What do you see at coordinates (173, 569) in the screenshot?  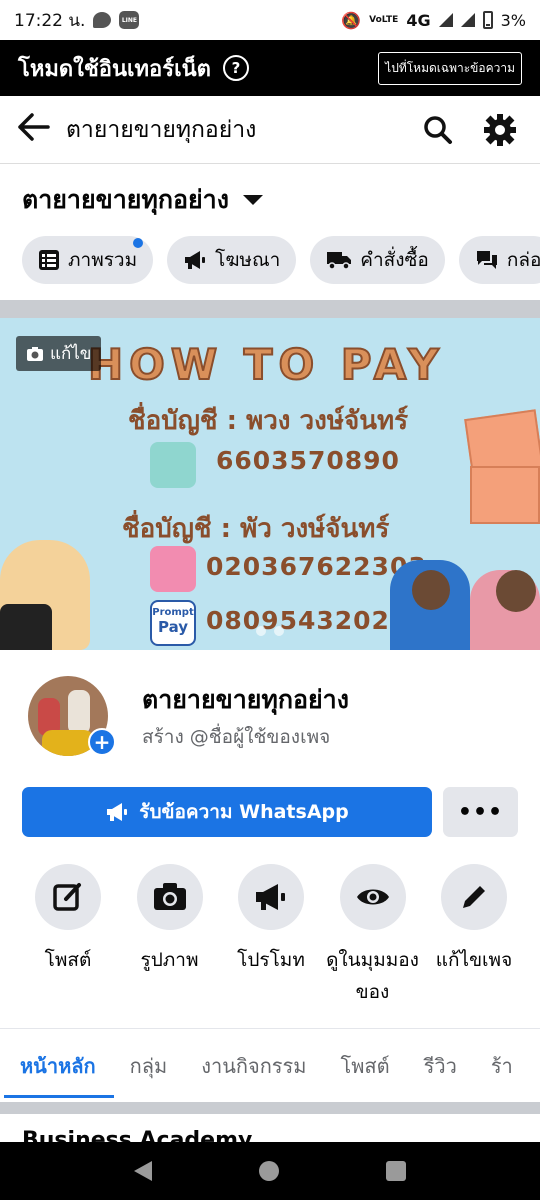 I see `gsb-bank-icon` at bounding box center [173, 569].